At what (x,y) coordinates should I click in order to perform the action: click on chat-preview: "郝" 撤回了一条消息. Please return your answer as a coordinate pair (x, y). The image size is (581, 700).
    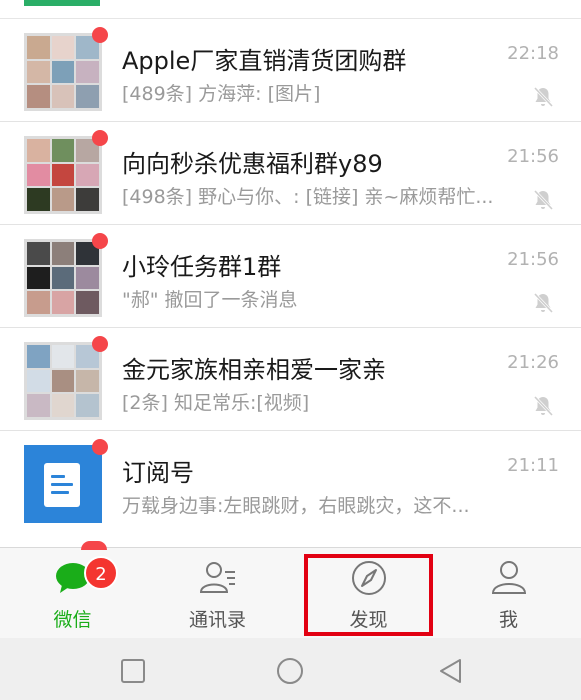
    Looking at the image, I should click on (210, 300).